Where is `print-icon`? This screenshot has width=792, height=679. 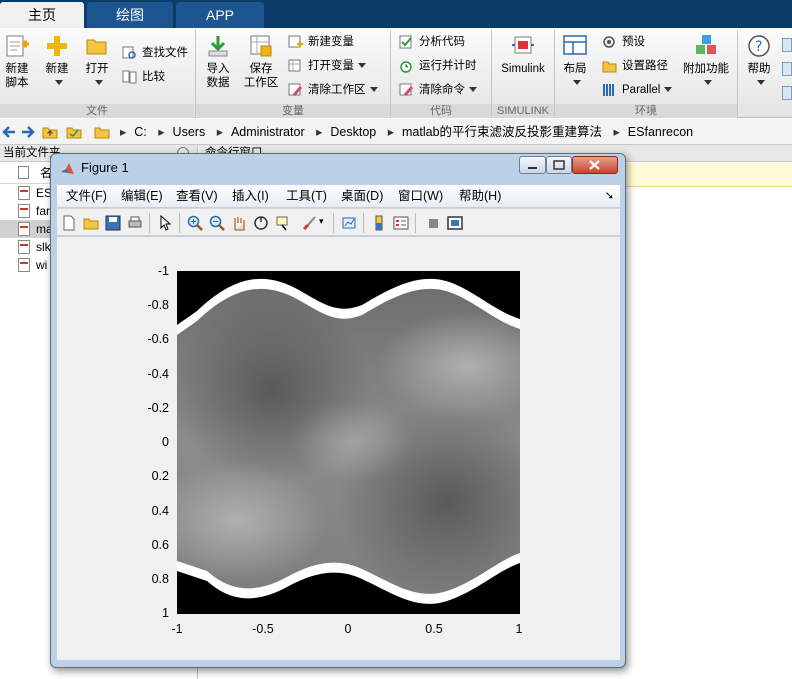 print-icon is located at coordinates (135, 223).